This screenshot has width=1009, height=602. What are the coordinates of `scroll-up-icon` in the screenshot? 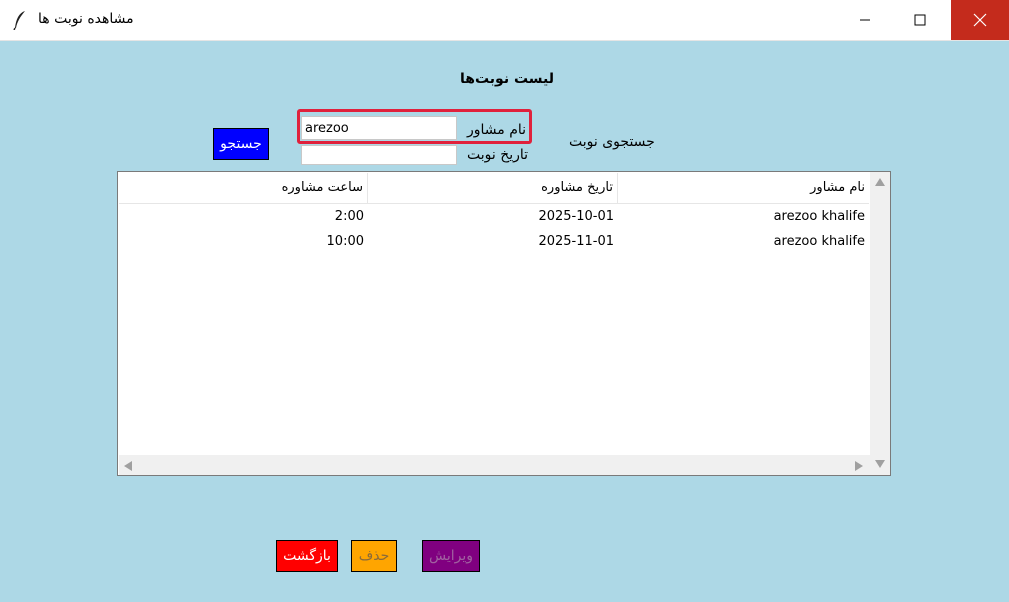 It's located at (880, 182).